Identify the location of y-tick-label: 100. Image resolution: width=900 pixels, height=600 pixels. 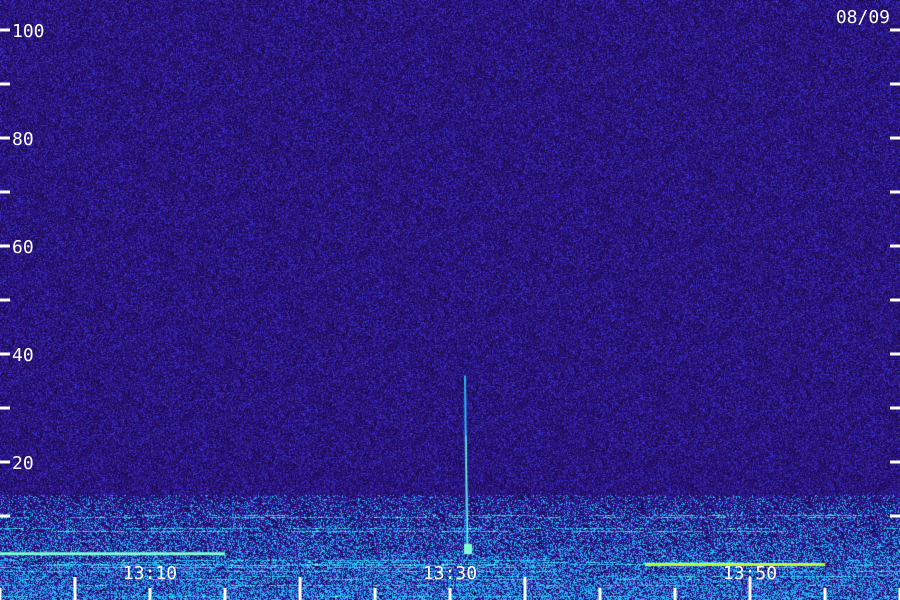
(28, 31).